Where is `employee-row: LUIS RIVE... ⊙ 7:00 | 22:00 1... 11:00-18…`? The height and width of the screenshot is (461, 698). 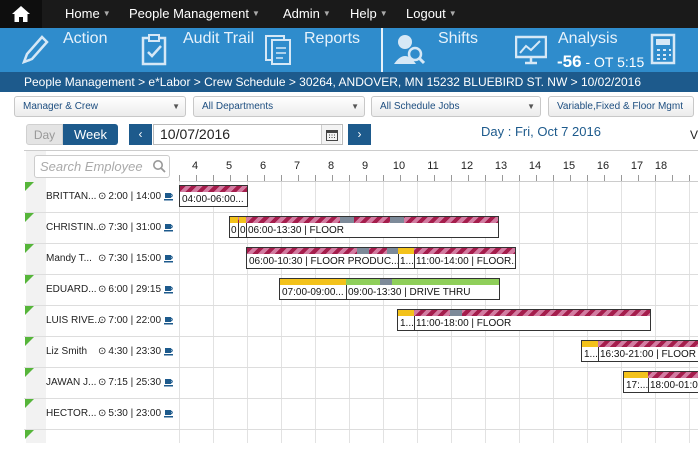 employee-row: LUIS RIVE... ⊙ 7:00 | 22:00 1... 11:00-18… is located at coordinates (361, 321).